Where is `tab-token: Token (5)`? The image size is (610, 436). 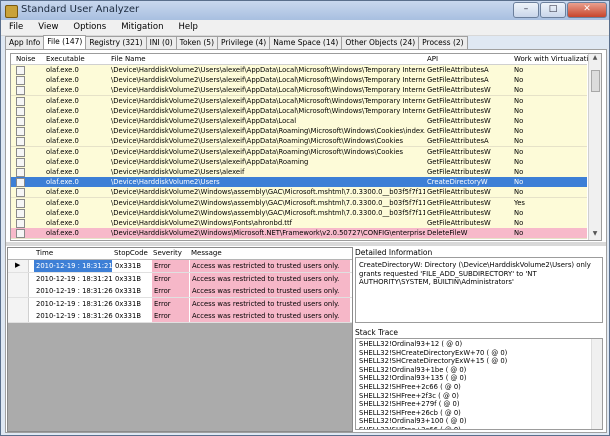
tab-token: Token (5) is located at coordinates (197, 42).